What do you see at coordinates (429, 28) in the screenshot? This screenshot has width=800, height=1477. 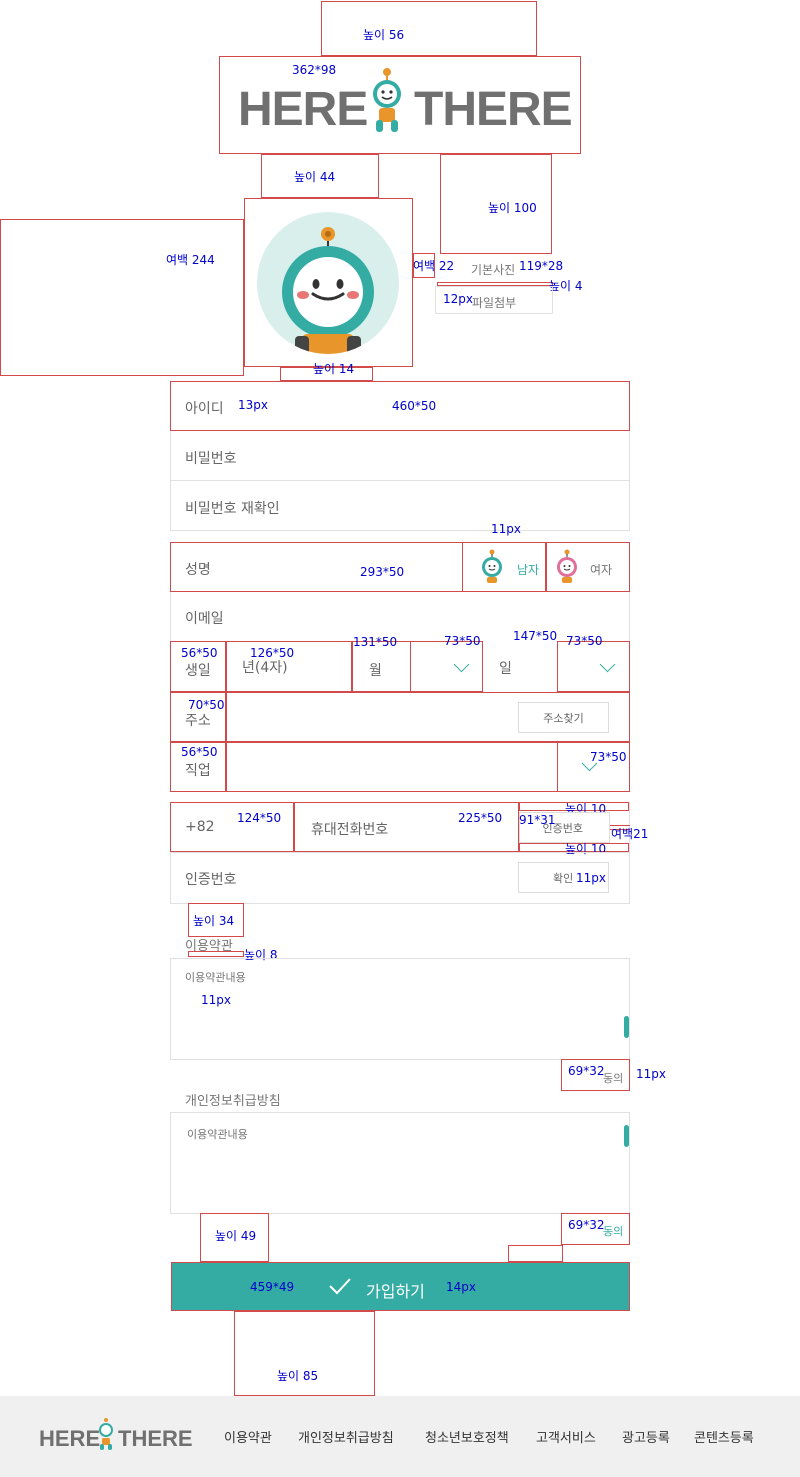 I see `top-spacing-guide` at bounding box center [429, 28].